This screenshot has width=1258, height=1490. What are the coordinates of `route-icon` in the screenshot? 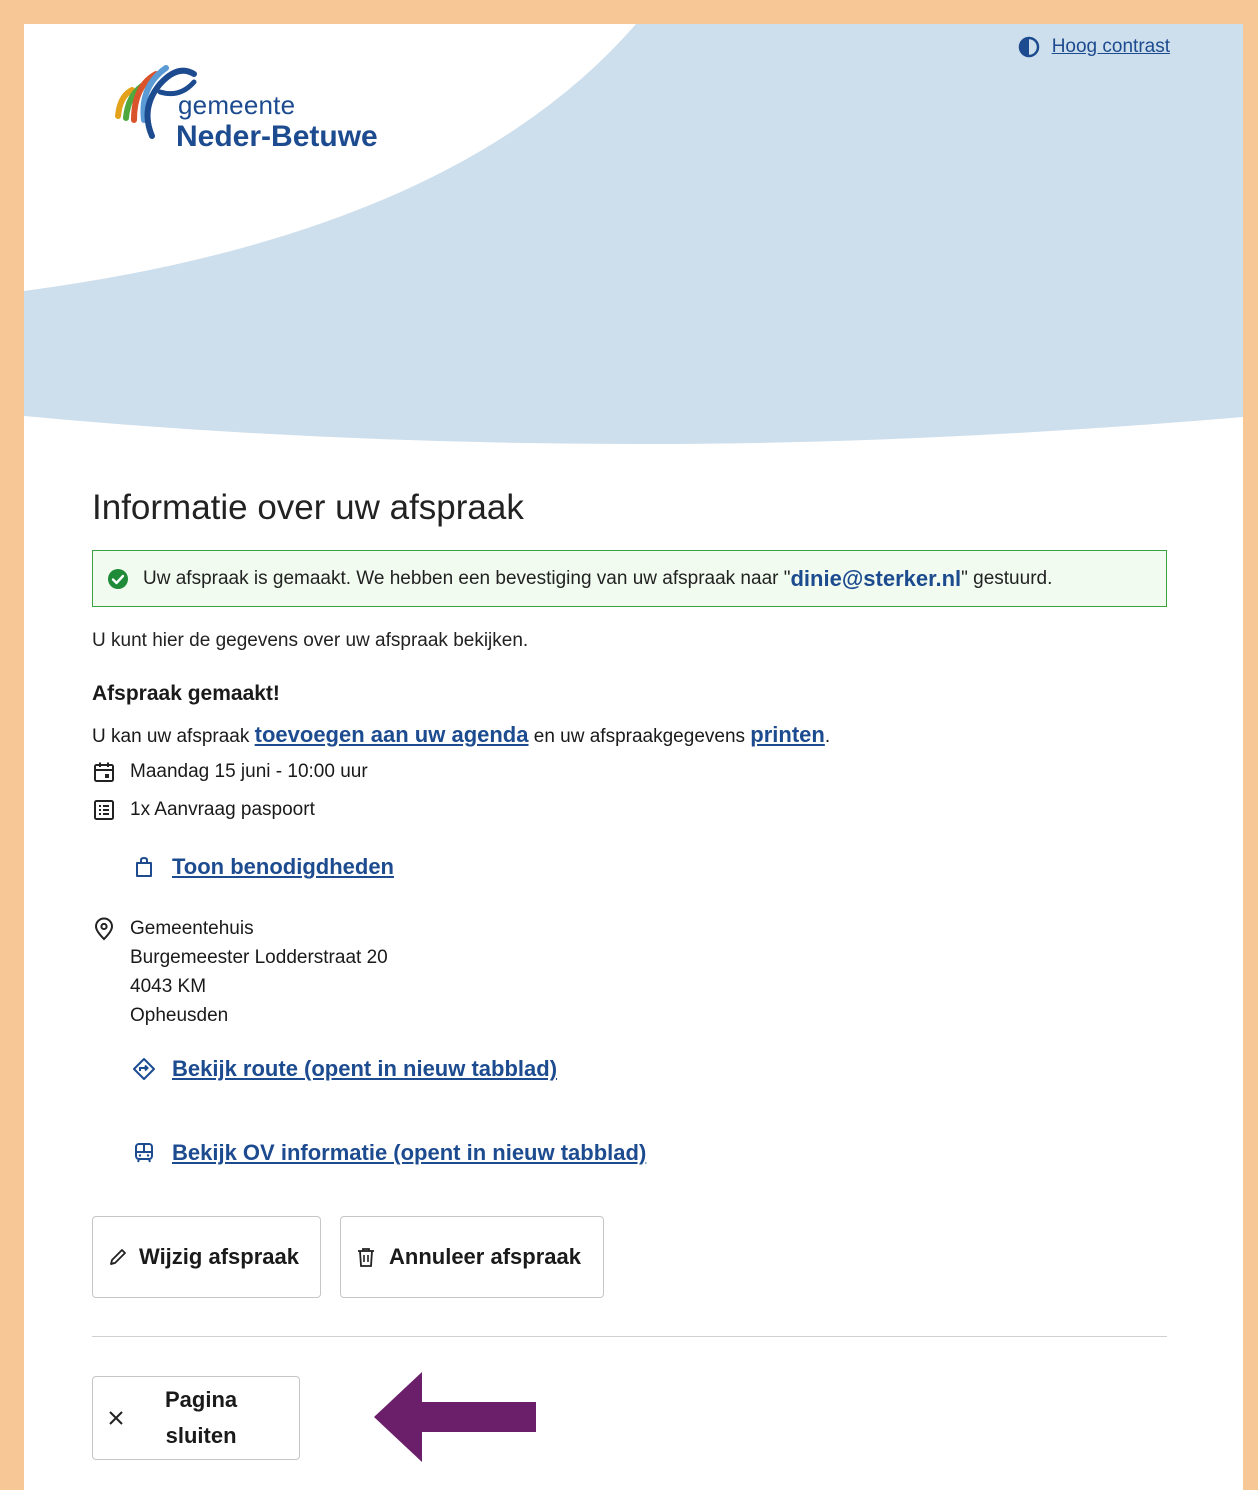 It's located at (144, 1069).